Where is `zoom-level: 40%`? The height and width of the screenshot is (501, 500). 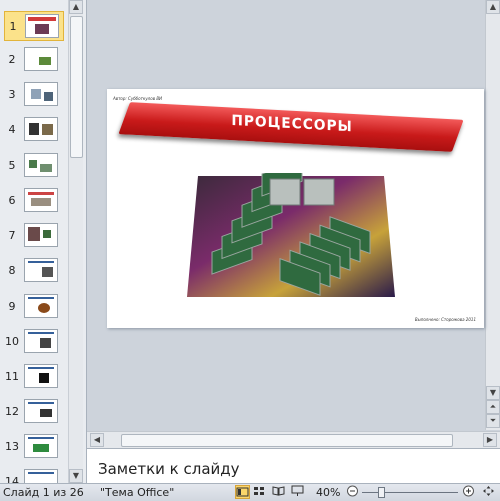 zoom-level: 40% is located at coordinates (328, 492).